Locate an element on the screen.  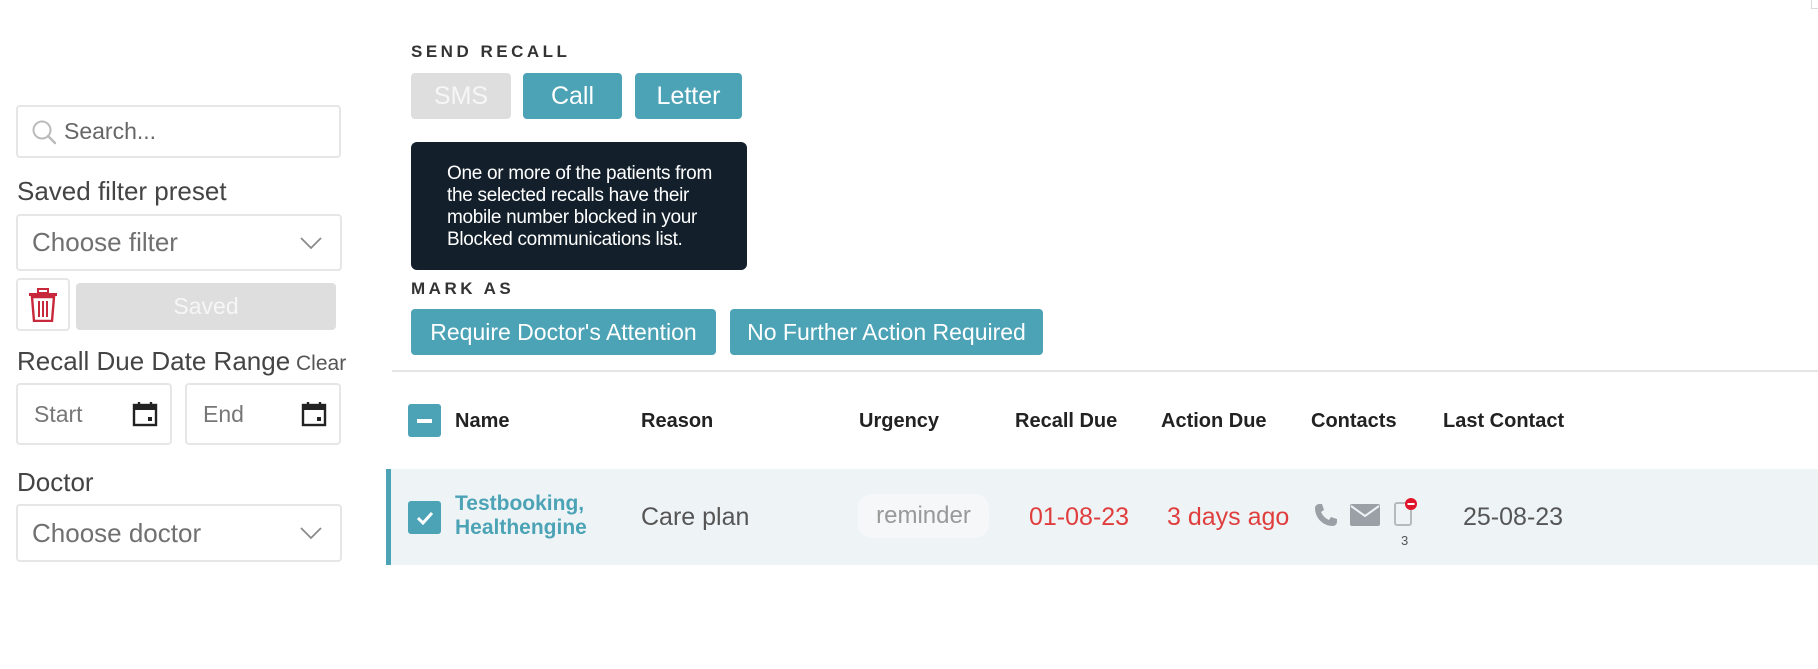
phone-icon is located at coordinates (1326, 515).